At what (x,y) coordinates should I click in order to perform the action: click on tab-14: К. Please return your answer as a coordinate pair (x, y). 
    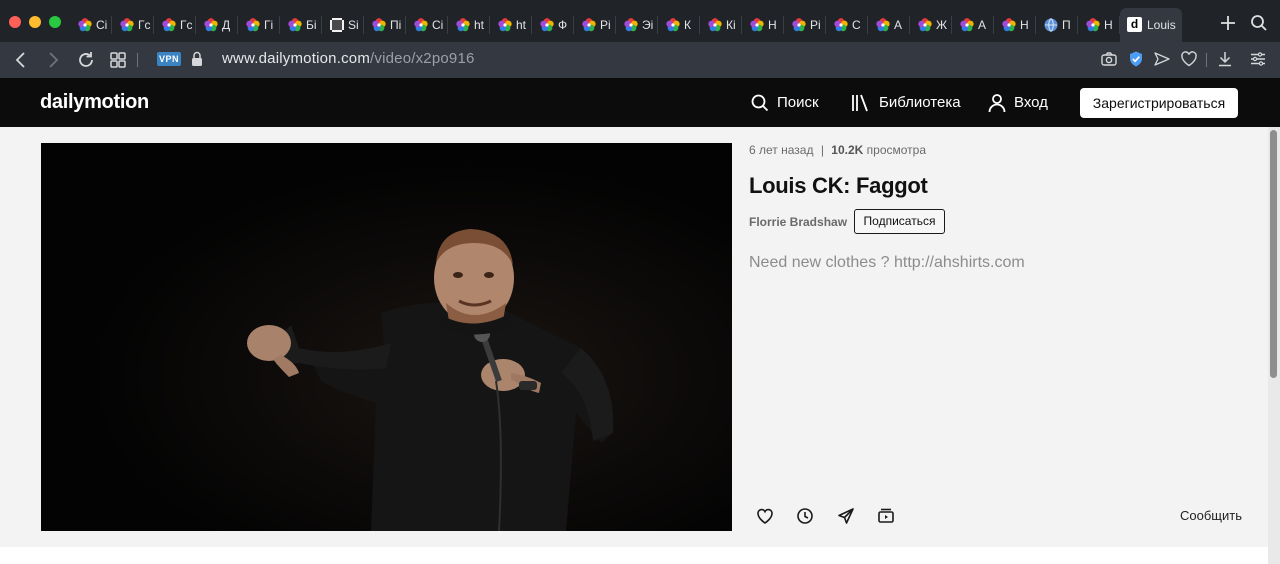
    Looking at the image, I should click on (679, 25).